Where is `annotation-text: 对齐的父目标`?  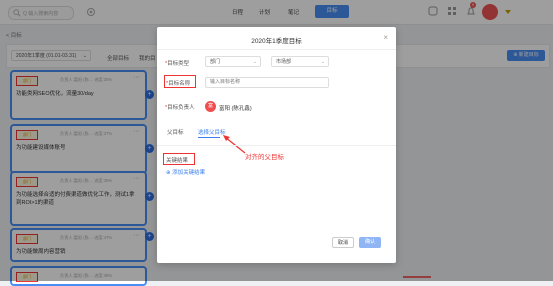 annotation-text: 对齐的父目标 is located at coordinates (264, 157).